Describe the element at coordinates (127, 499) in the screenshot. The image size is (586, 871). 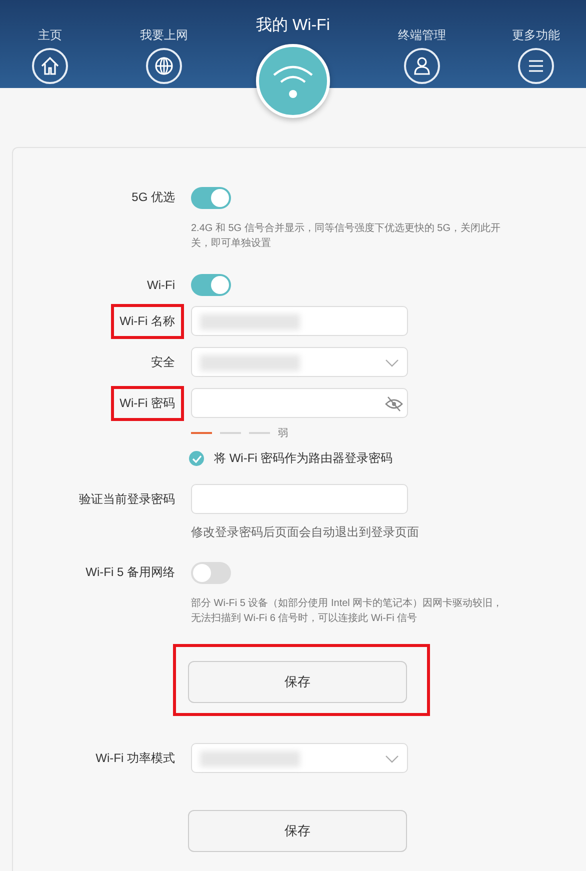
I see `field-label: 验证当前登录密码` at that location.